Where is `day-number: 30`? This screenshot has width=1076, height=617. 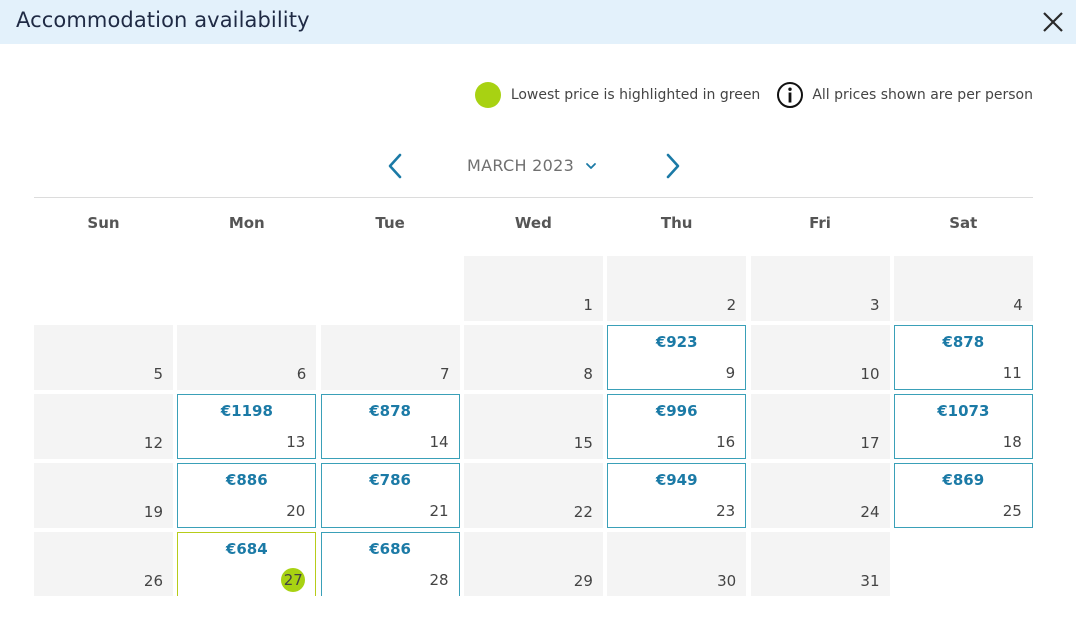 day-number: 30 is located at coordinates (727, 581).